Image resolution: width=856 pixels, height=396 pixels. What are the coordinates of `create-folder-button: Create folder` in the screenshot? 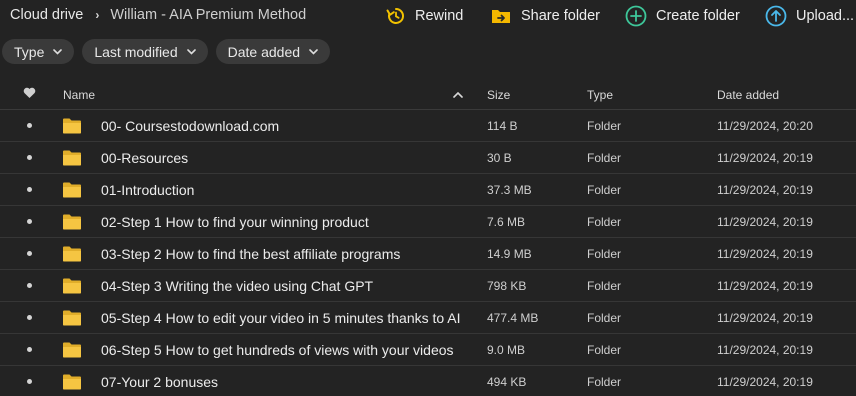 It's located at (682, 16).